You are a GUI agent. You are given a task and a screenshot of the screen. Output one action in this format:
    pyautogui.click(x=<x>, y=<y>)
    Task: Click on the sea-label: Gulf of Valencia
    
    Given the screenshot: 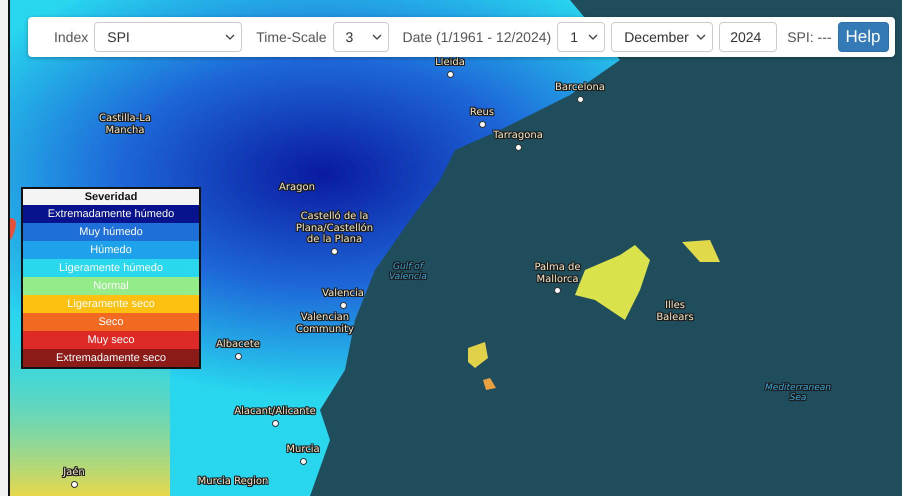 What is the action you would take?
    pyautogui.click(x=408, y=272)
    